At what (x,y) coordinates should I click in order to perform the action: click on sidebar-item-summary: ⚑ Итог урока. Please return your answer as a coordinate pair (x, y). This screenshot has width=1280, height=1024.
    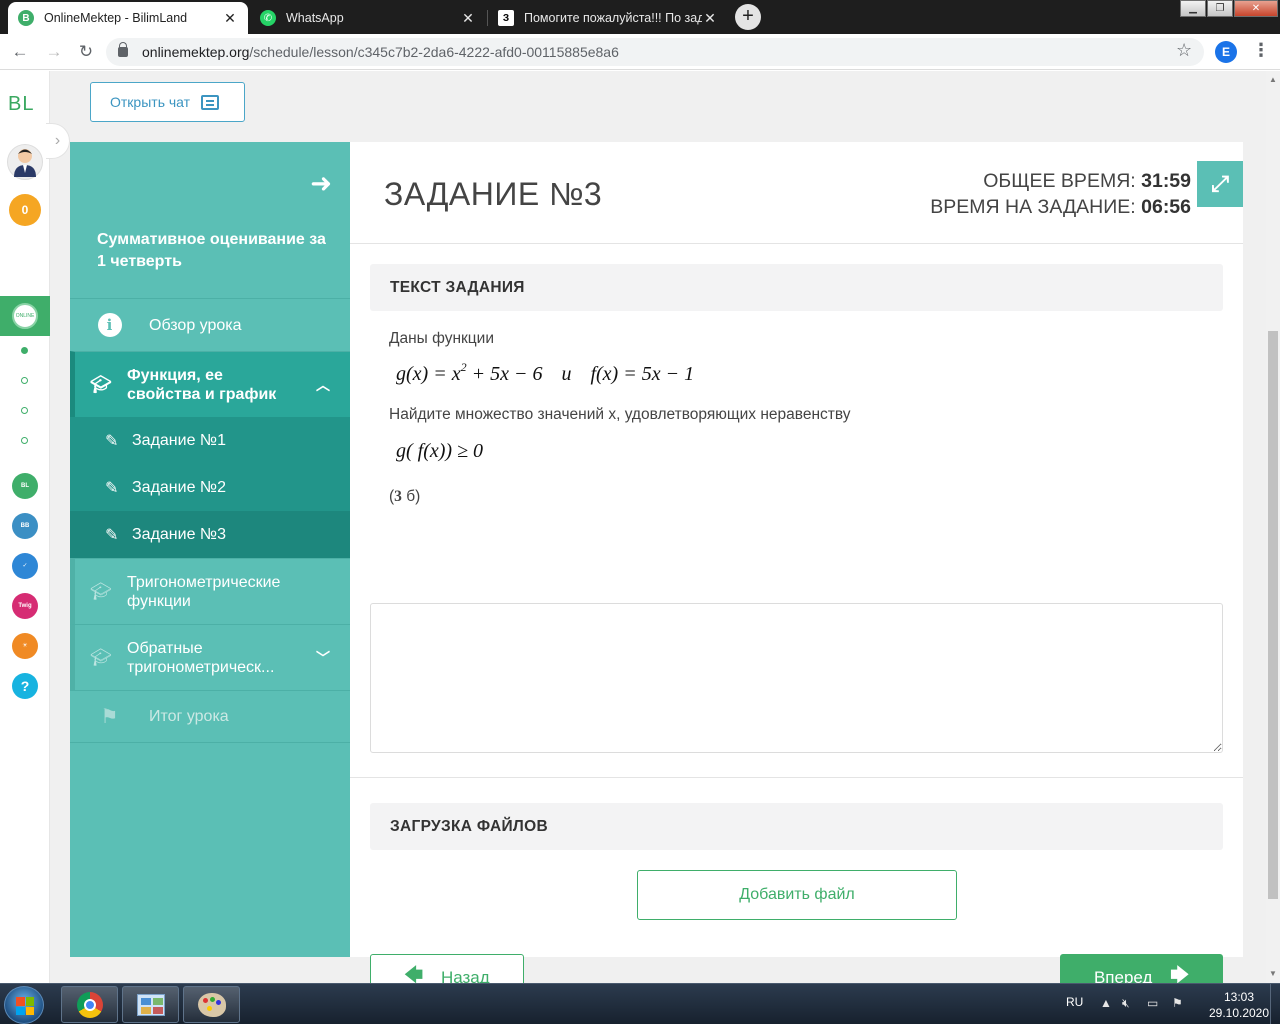
    Looking at the image, I should click on (210, 716).